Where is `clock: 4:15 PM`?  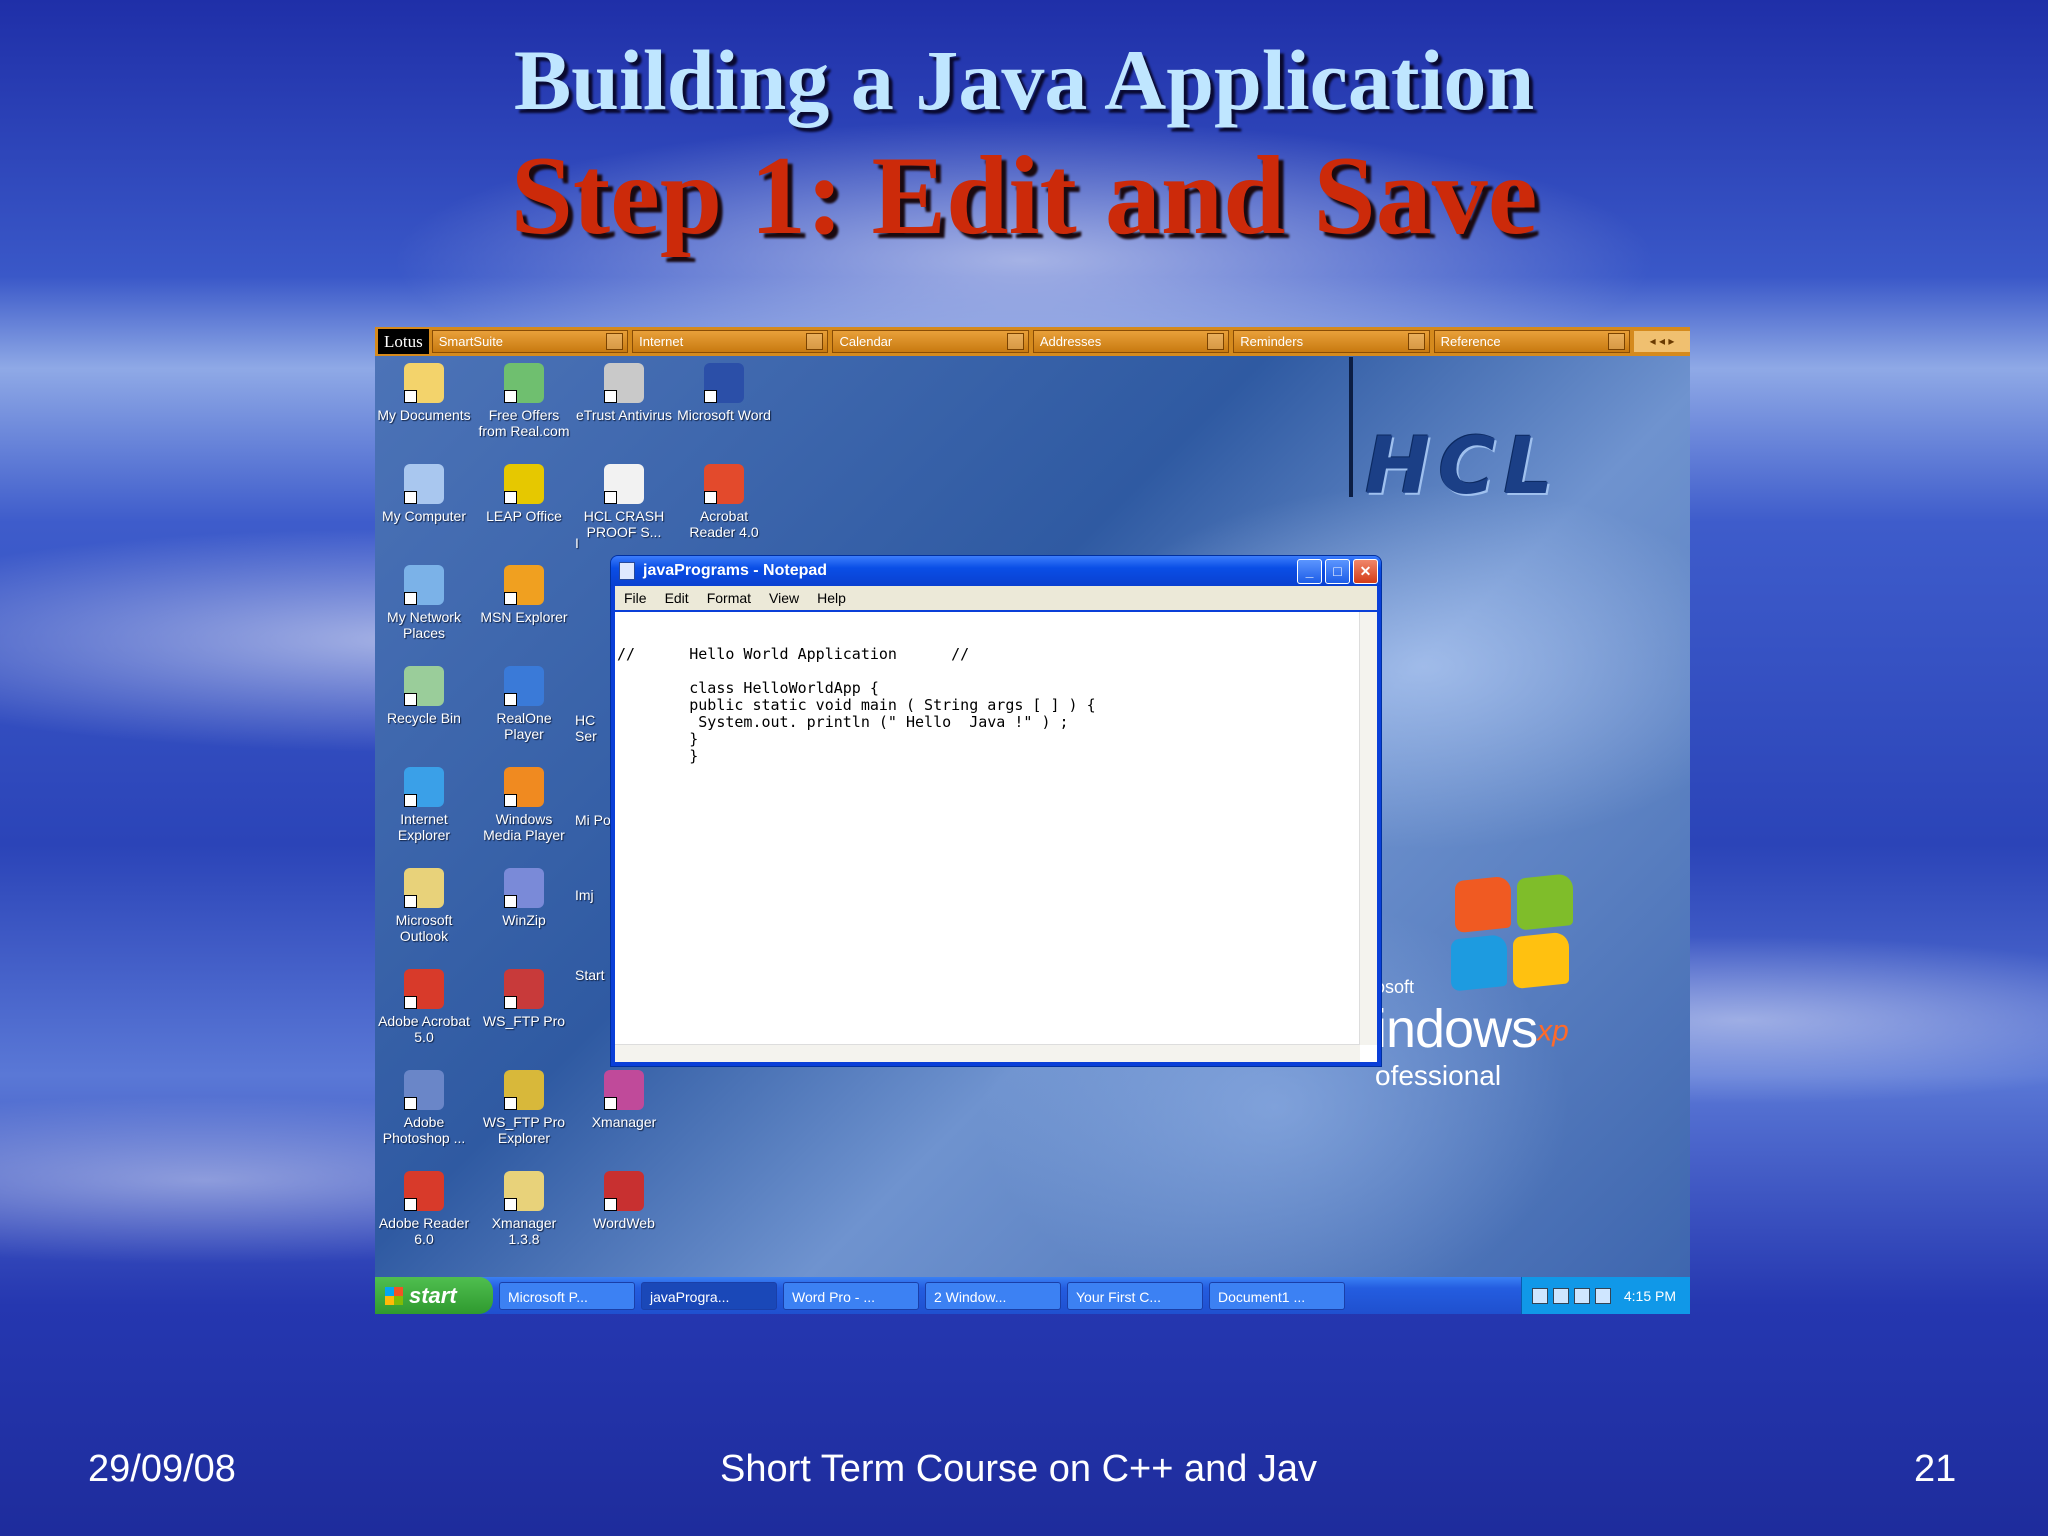
clock: 4:15 PM is located at coordinates (1650, 1296).